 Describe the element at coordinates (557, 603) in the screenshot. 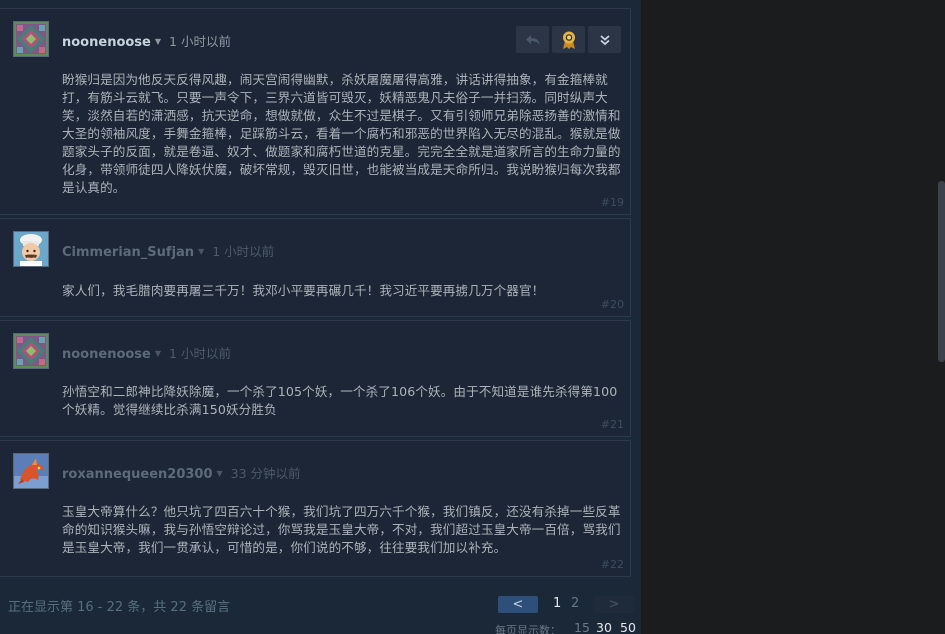

I see `page-link-1: 1` at that location.